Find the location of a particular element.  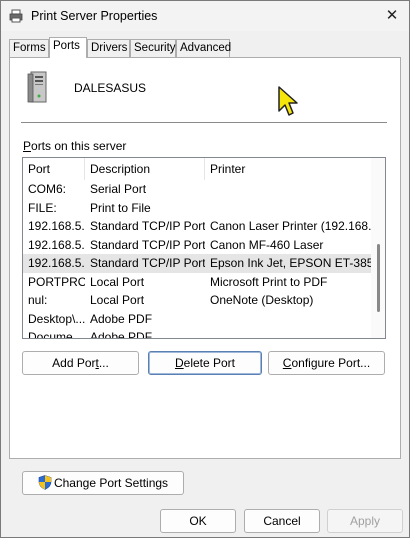

printer-icon is located at coordinates (16, 16).